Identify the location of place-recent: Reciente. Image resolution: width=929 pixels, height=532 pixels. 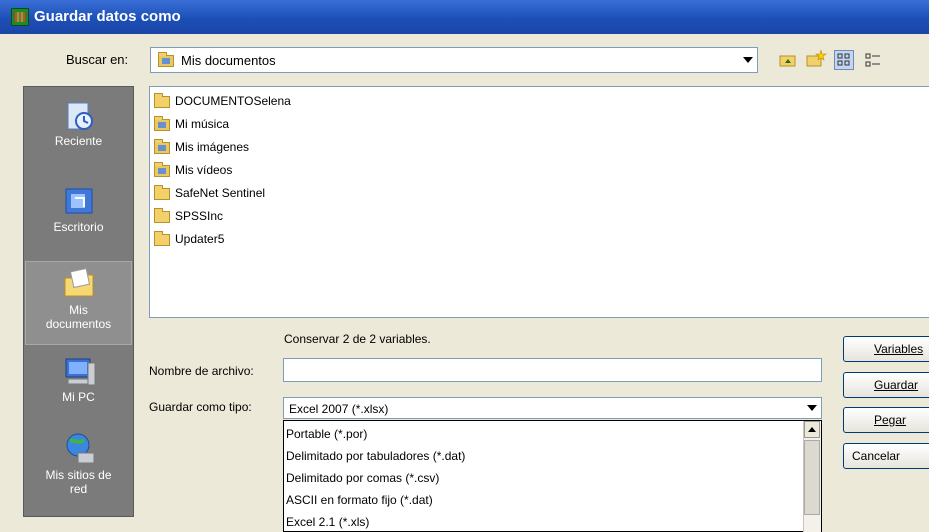
(78, 123).